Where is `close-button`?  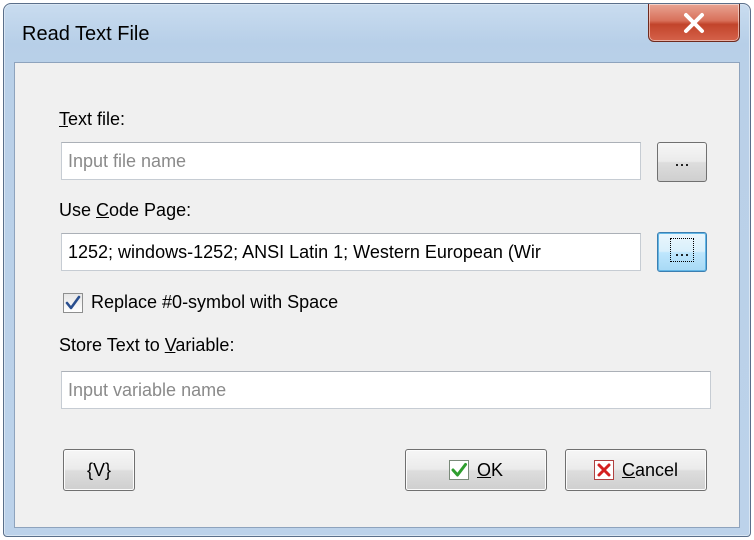 close-button is located at coordinates (694, 23).